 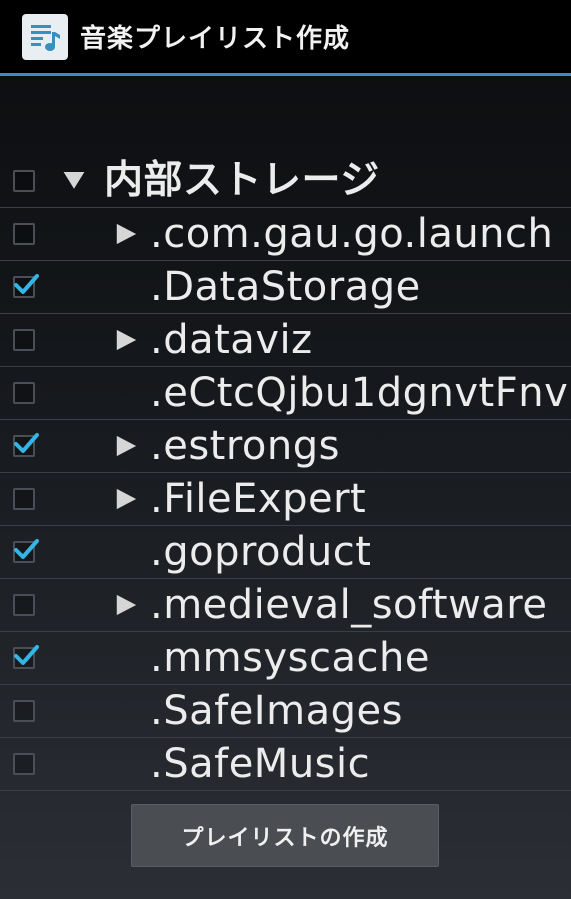 I want to click on folder-label: .goproduct, so click(x=261, y=552).